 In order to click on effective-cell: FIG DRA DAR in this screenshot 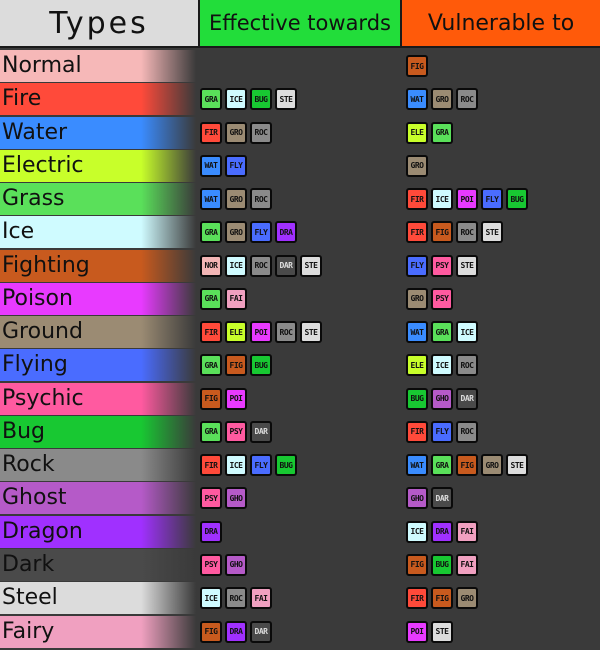, I will do `click(300, 632)`.